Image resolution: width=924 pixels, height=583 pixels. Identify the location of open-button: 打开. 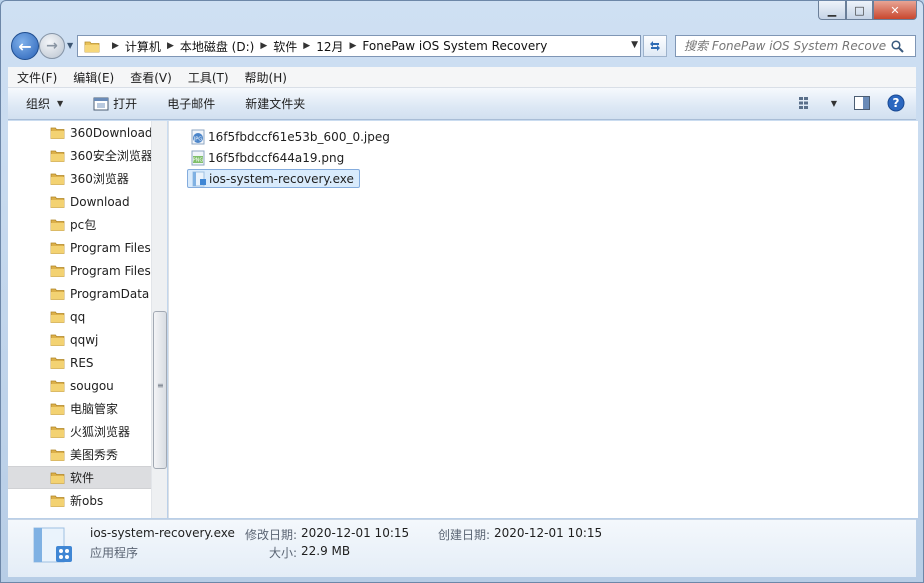
(115, 104).